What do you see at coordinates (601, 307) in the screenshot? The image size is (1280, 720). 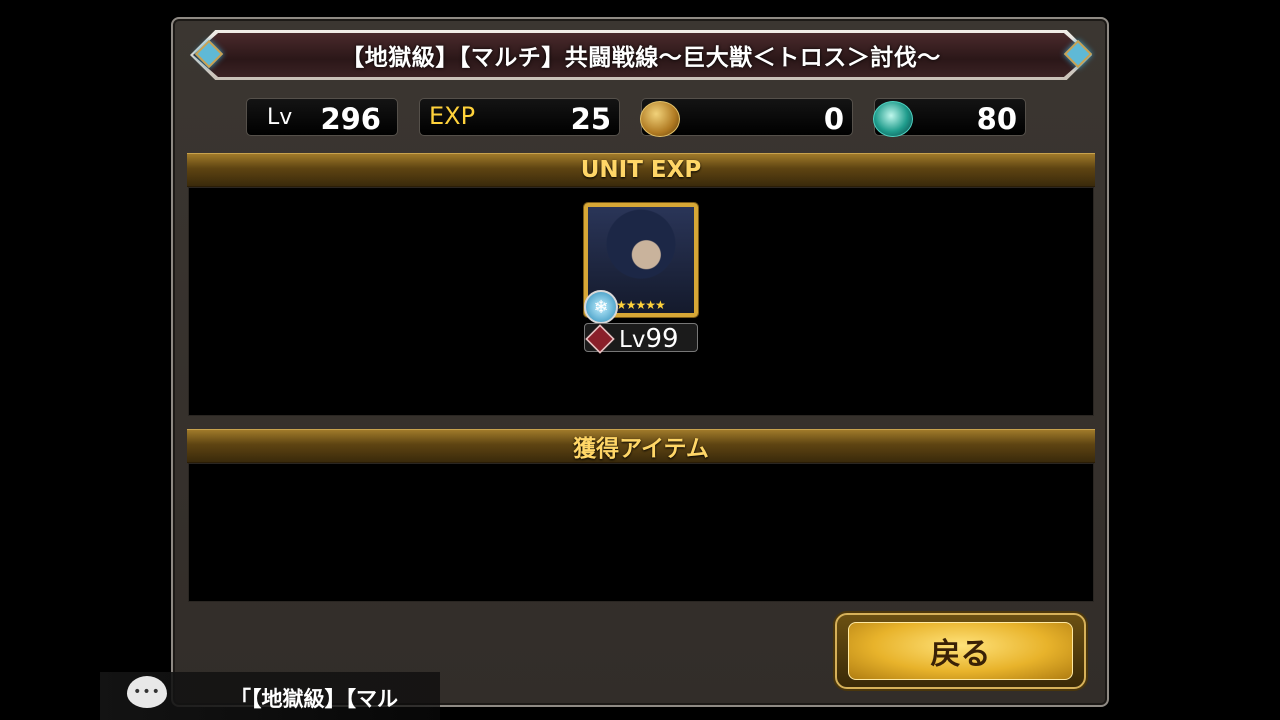 I see `snowflake-icon: ❄` at bounding box center [601, 307].